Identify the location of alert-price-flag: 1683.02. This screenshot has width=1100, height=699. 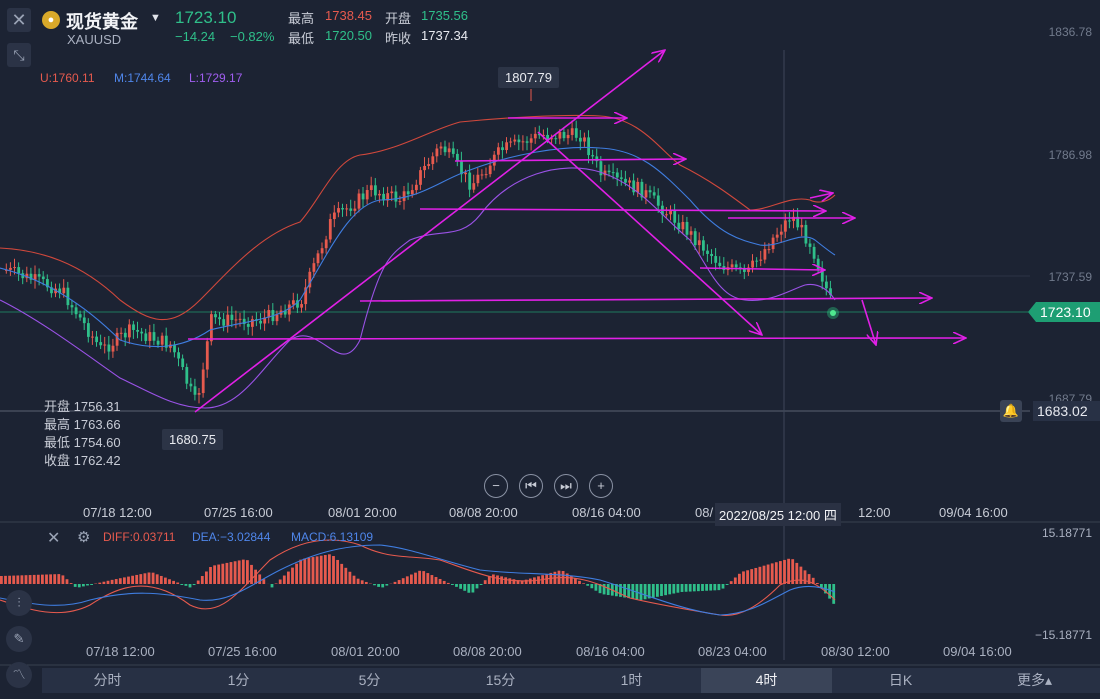
(1066, 411).